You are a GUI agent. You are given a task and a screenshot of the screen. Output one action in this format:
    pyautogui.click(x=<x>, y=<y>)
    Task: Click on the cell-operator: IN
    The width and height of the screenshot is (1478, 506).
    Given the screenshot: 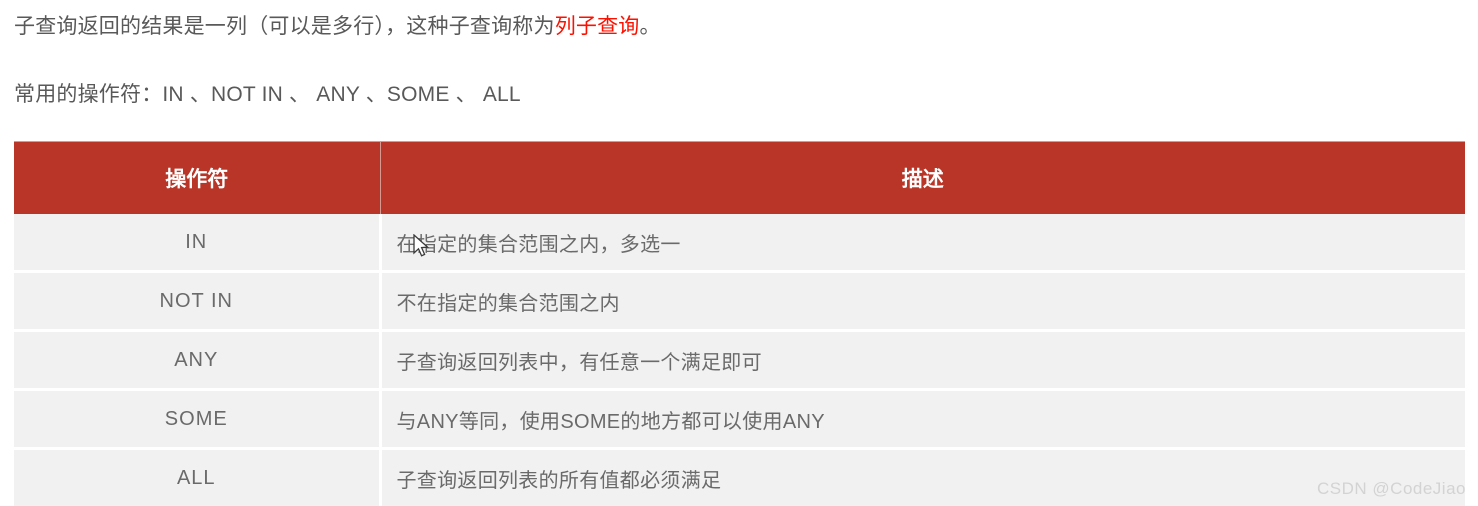 What is the action you would take?
    pyautogui.click(x=197, y=243)
    